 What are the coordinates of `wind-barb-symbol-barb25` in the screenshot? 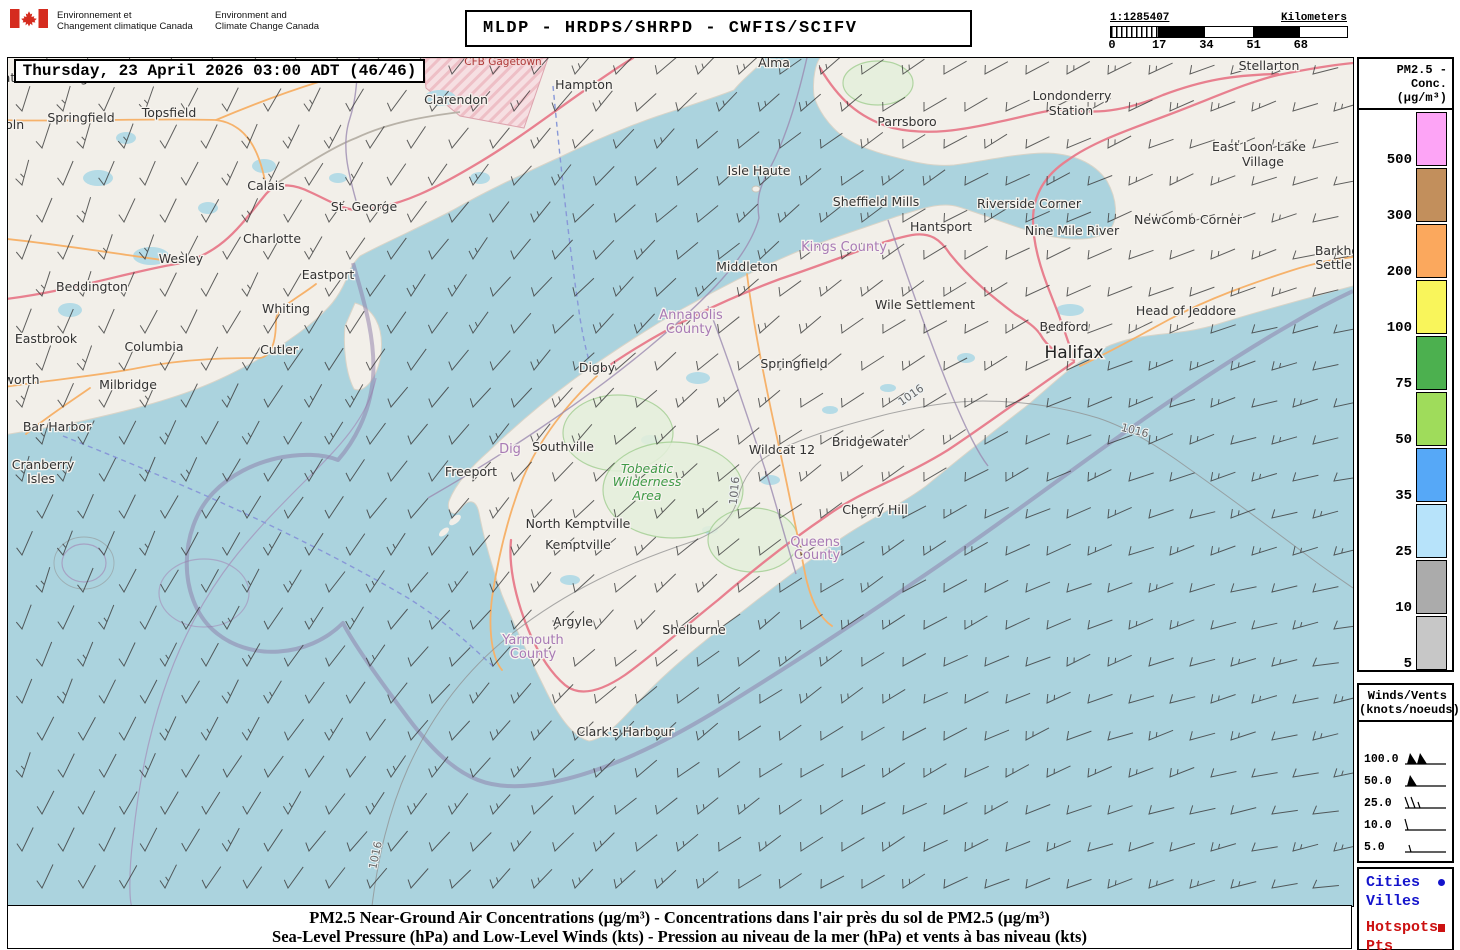 It's located at (1425, 802).